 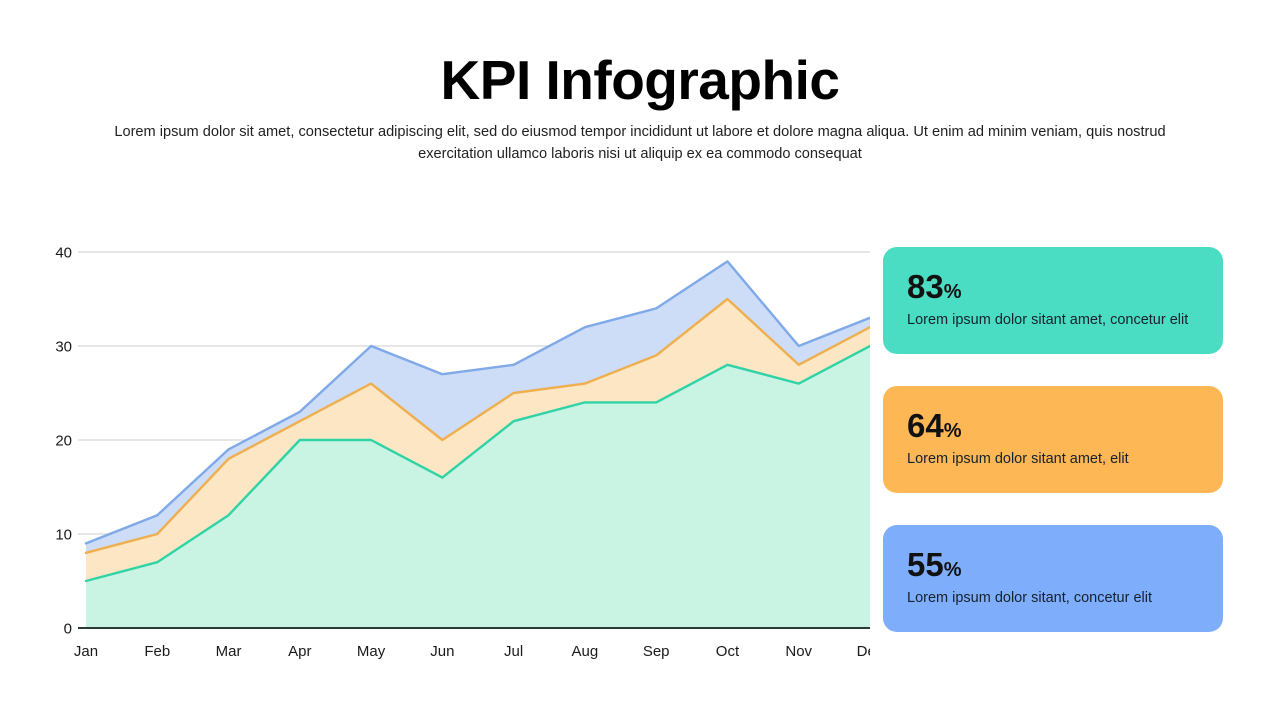 I want to click on chart-y-axis-labels: 0 10 20 30 40, so click(x=63, y=441).